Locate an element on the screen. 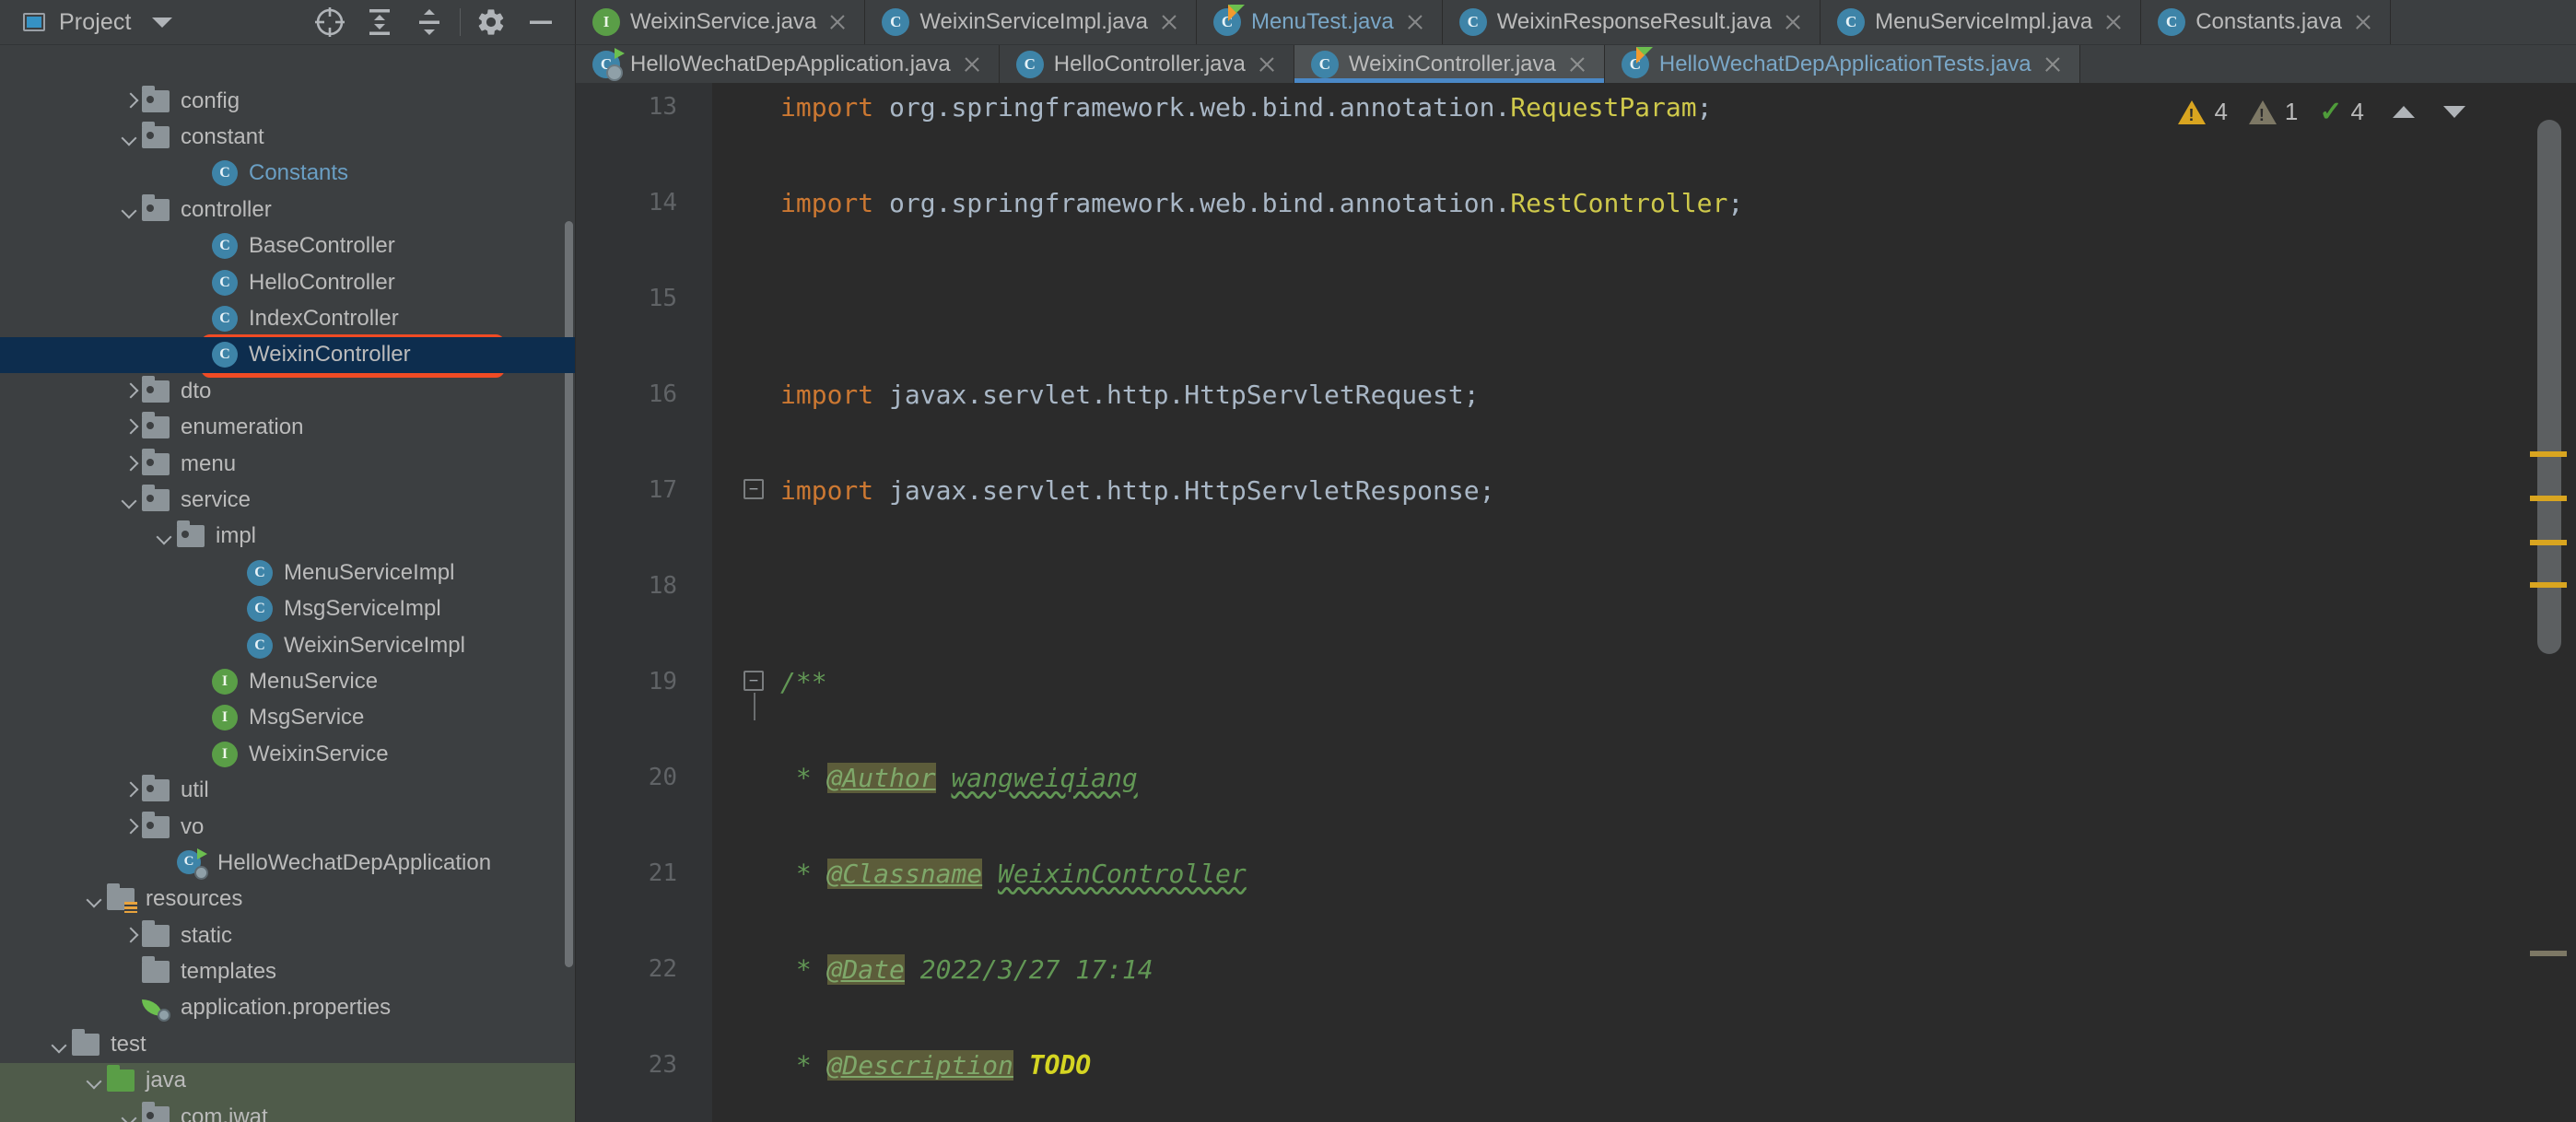 Image resolution: width=2576 pixels, height=1122 pixels. tree-item-util: util is located at coordinates (287, 790).